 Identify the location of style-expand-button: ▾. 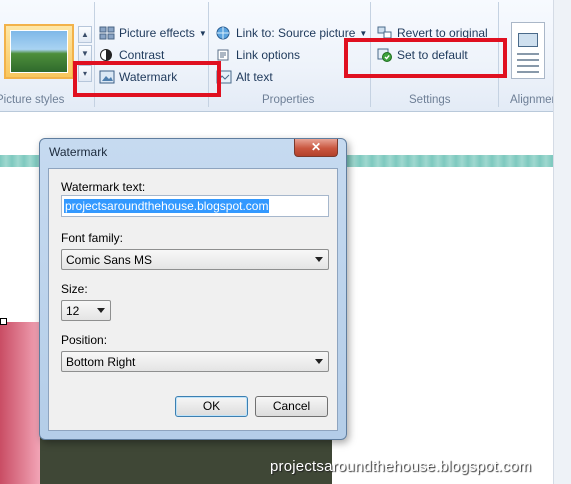
(85, 73).